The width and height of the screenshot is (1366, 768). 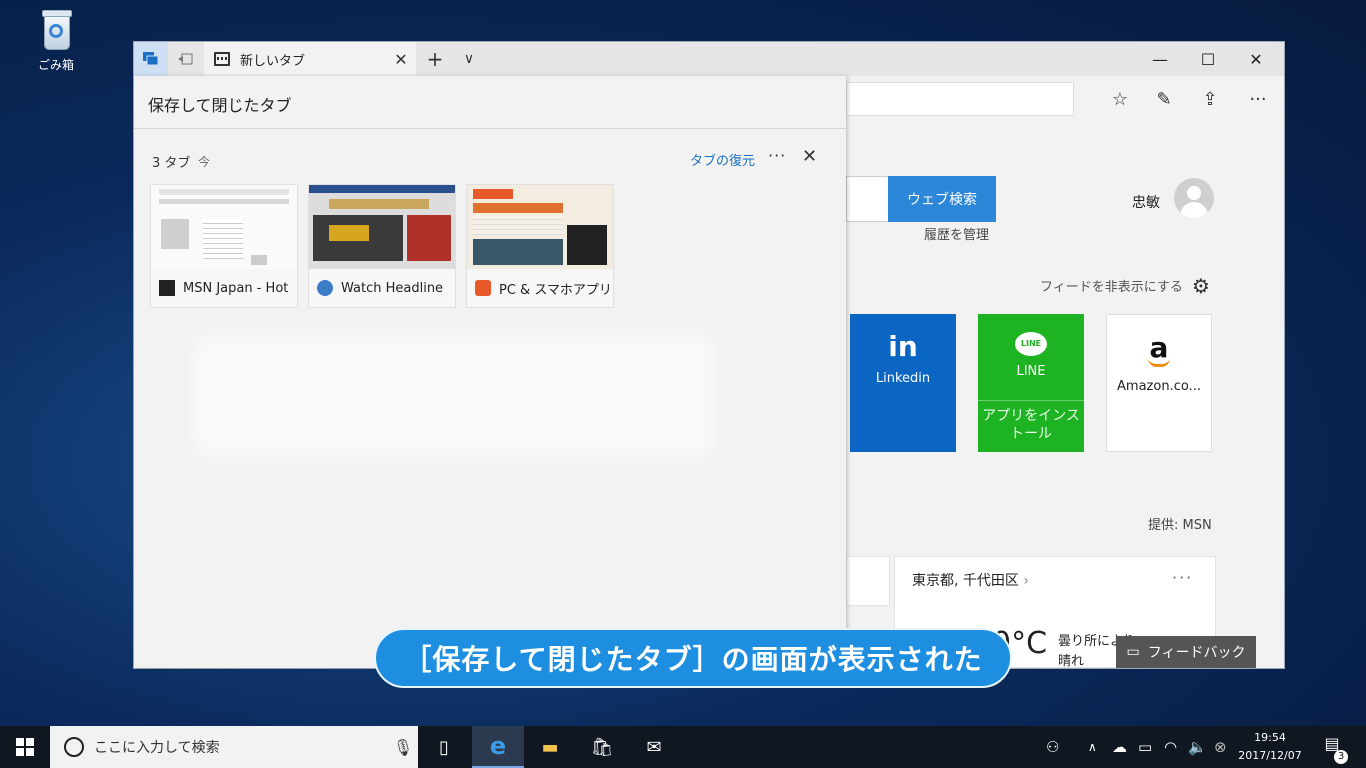 I want to click on saved-tab-title: PC & スマホアプリの, so click(x=556, y=290).